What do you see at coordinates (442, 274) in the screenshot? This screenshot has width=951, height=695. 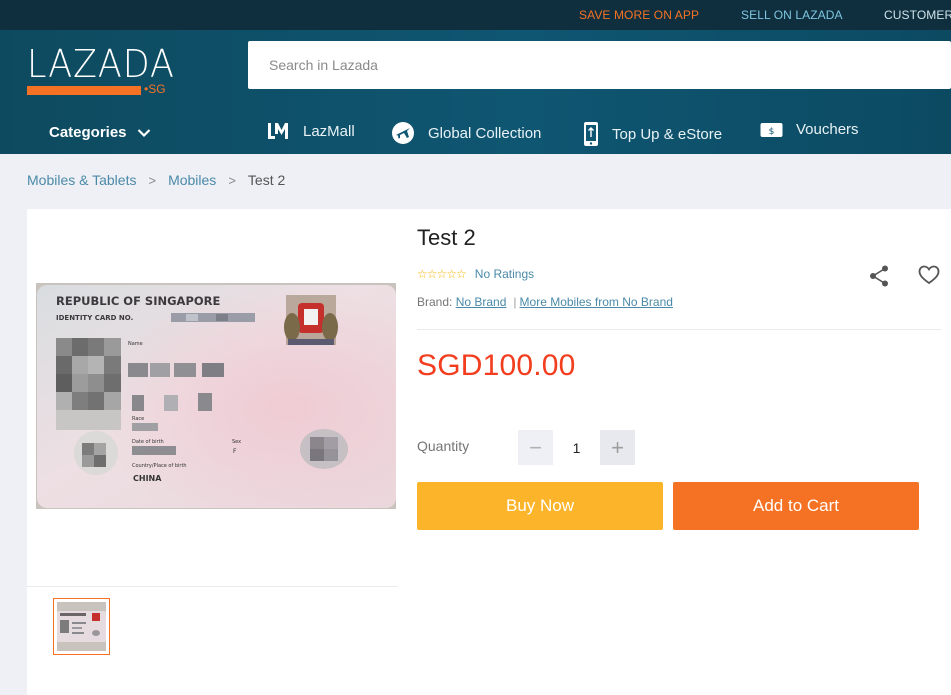 I see `rating-stars-icon: ☆☆☆☆☆` at bounding box center [442, 274].